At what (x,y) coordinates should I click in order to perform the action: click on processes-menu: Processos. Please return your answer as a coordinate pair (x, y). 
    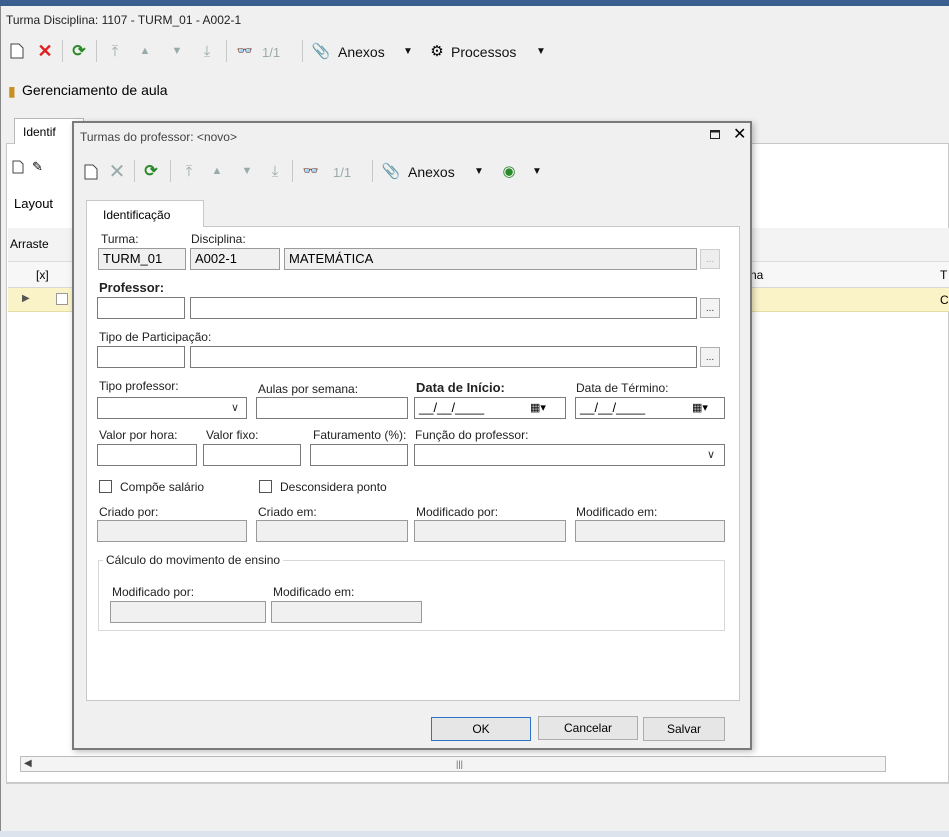
    Looking at the image, I should click on (483, 52).